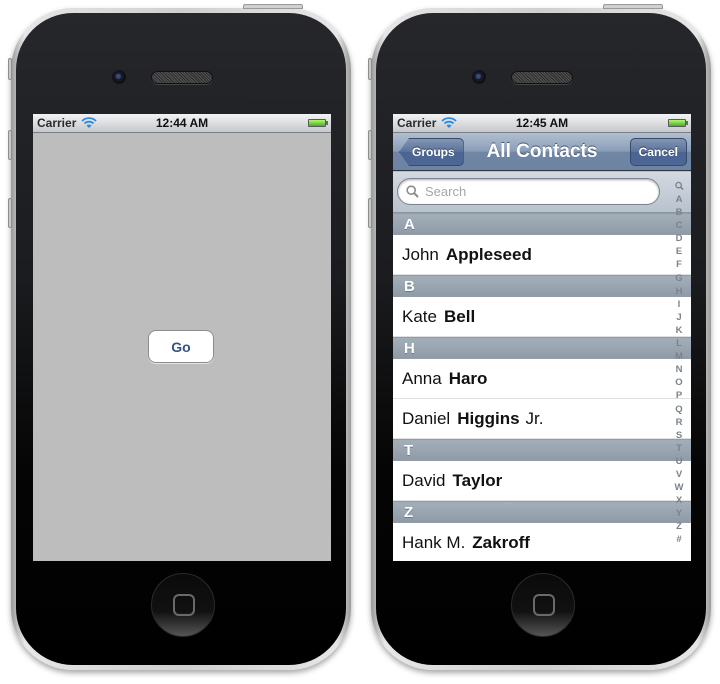  What do you see at coordinates (528, 191) in the screenshot?
I see `search-input: Search` at bounding box center [528, 191].